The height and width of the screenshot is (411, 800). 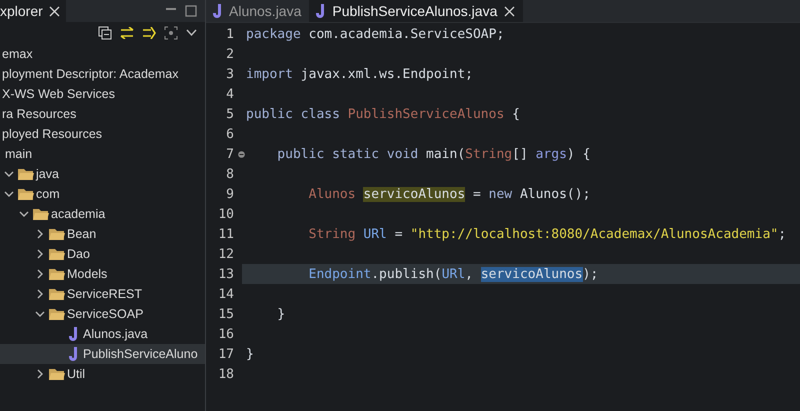 I want to click on tree-item: com, so click(x=102, y=194).